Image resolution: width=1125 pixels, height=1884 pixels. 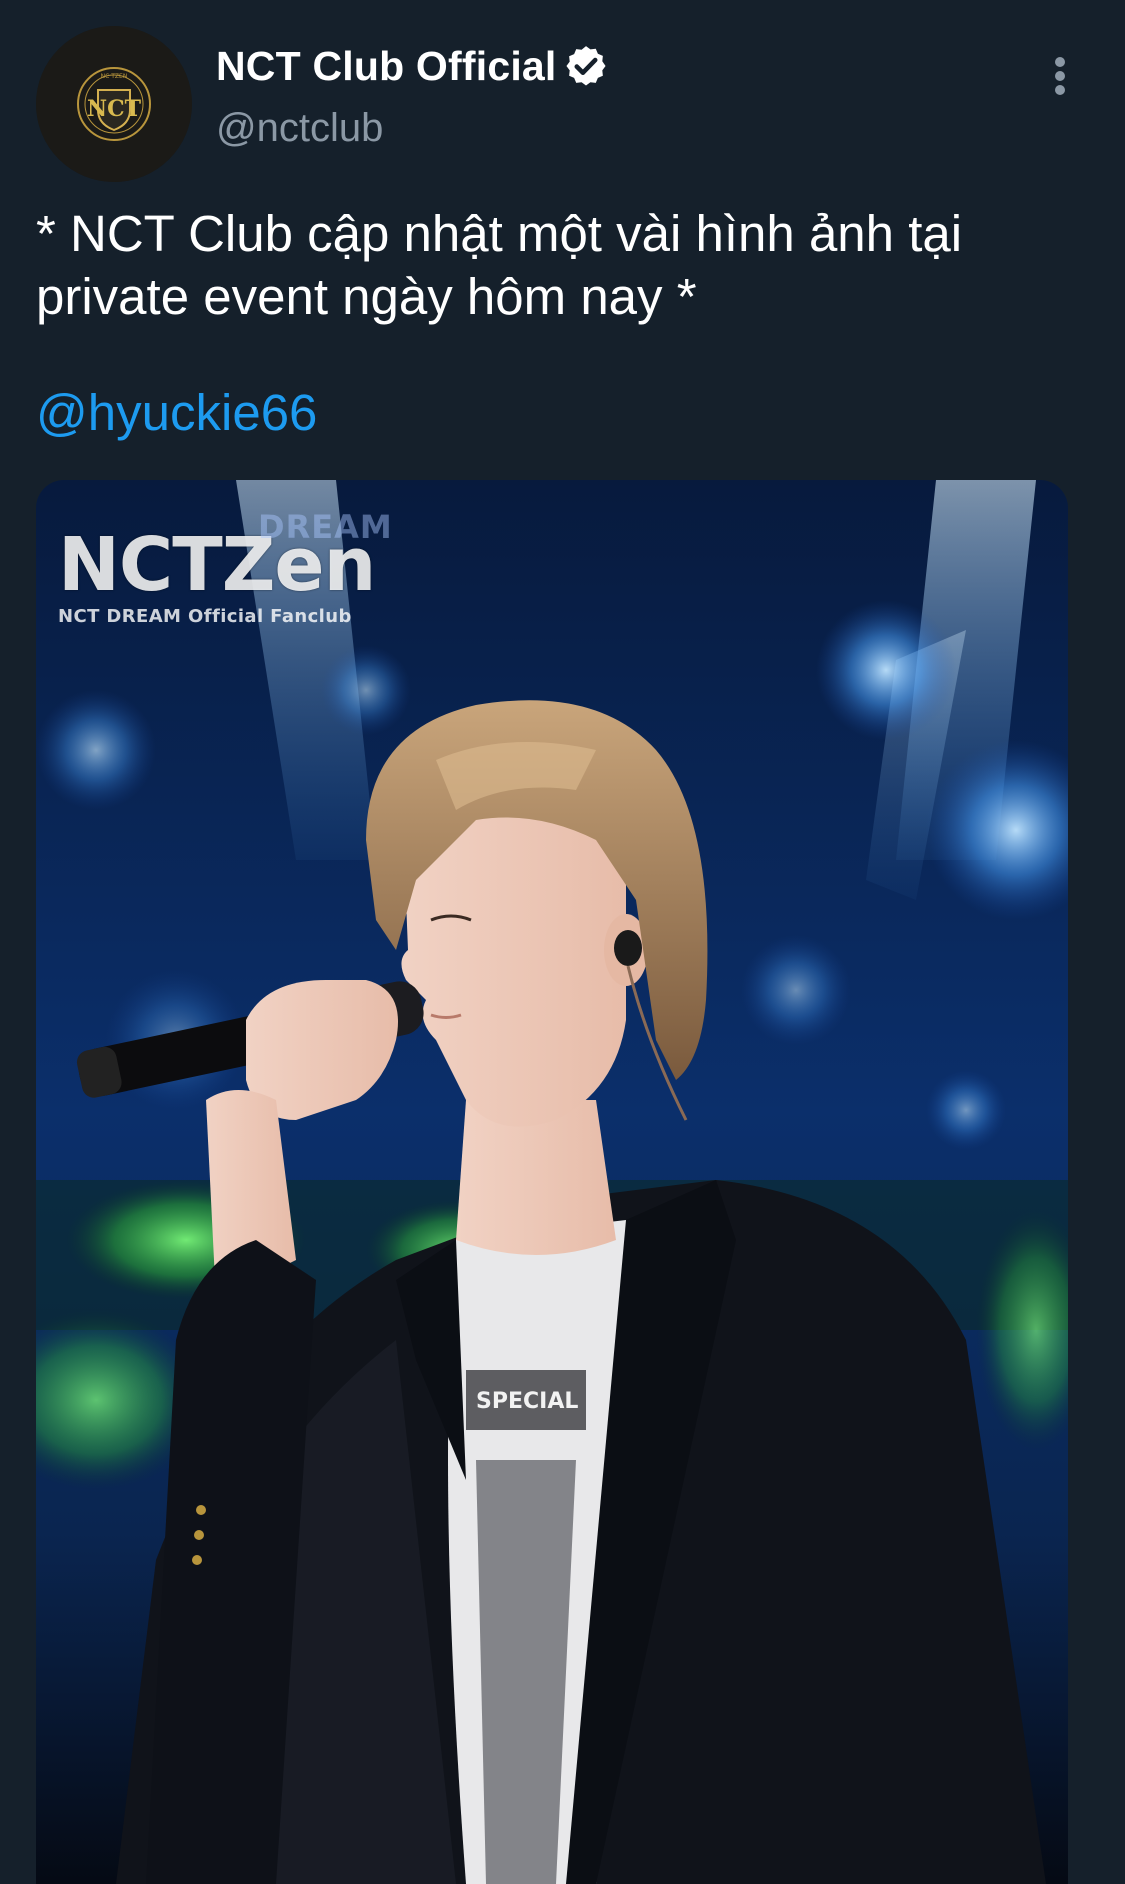 I want to click on author-handle: @nctclub, so click(x=299, y=128).